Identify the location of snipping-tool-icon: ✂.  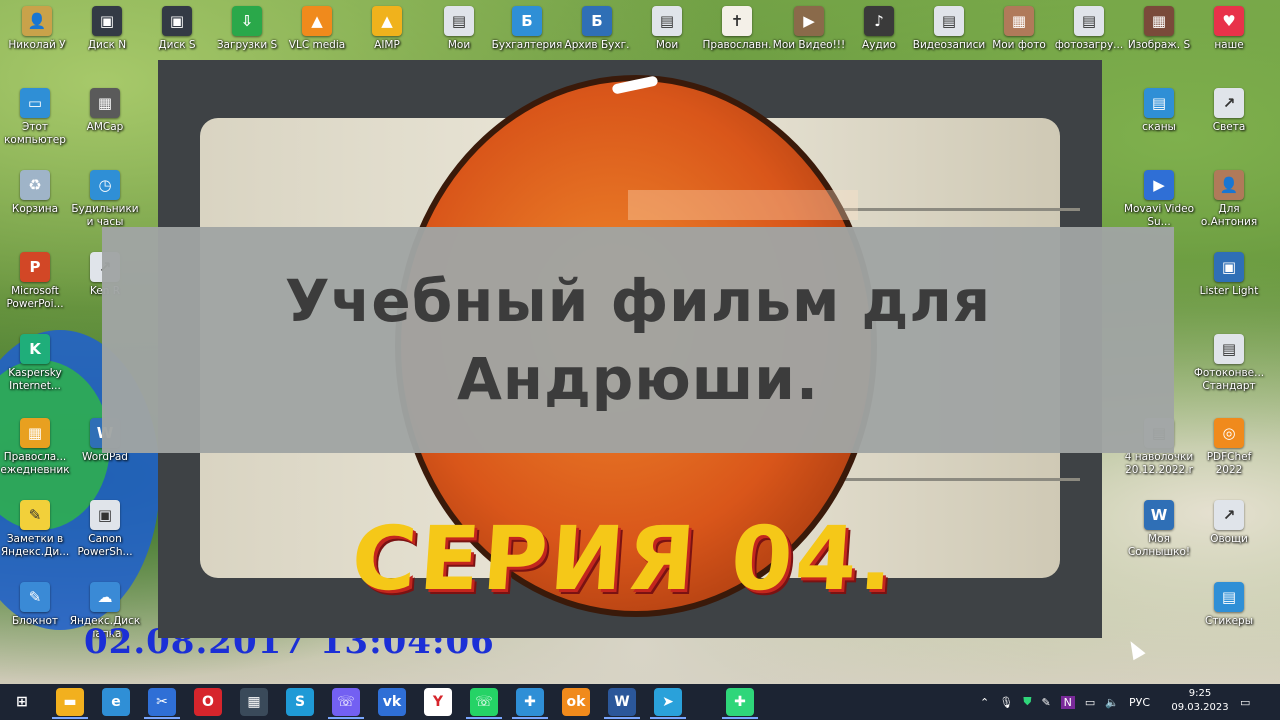
(162, 702).